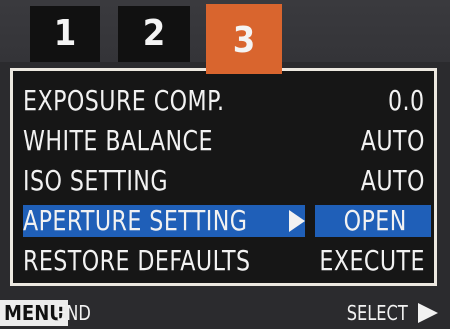 The image size is (450, 329). I want to click on tab-3: 3, so click(244, 39).